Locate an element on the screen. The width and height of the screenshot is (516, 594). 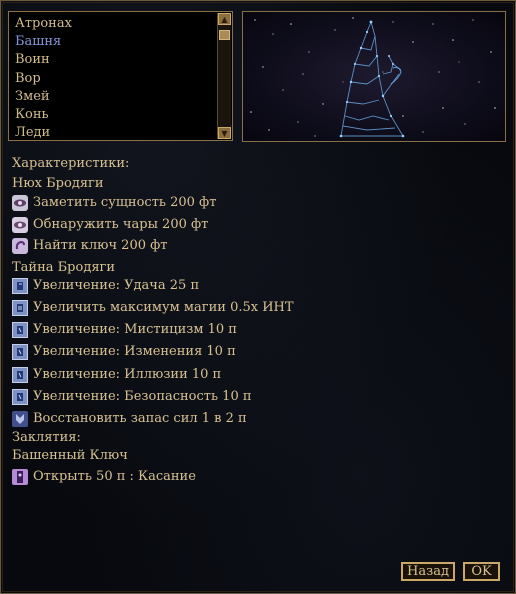
spells-label: Заклятия: is located at coordinates (46, 437).